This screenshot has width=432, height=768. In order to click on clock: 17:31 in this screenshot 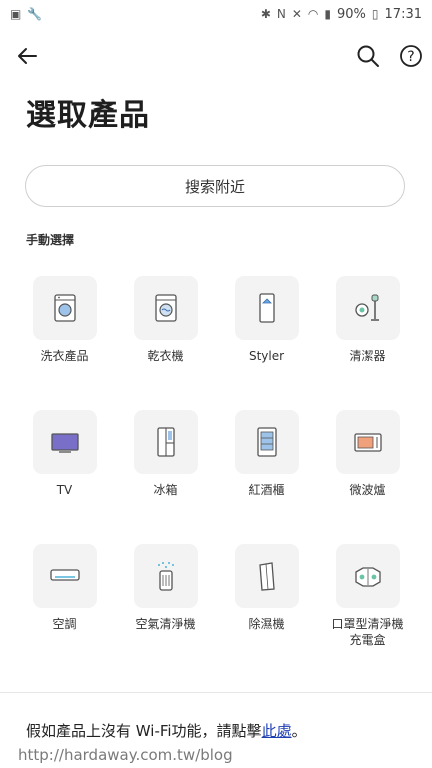, I will do `click(403, 14)`.